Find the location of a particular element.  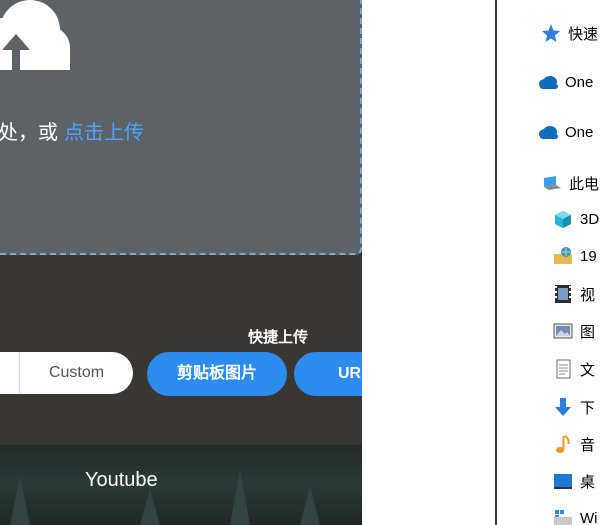

footer-background: Youtube is located at coordinates (181, 485).